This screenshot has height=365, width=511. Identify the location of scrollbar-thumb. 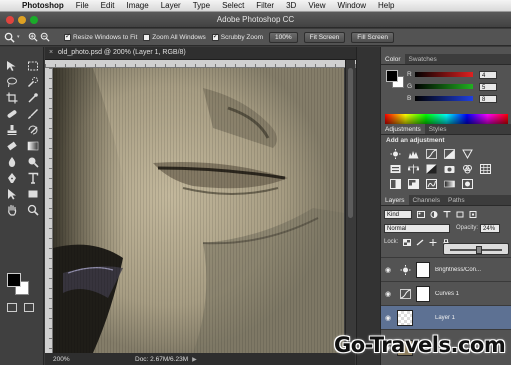
(350, 143).